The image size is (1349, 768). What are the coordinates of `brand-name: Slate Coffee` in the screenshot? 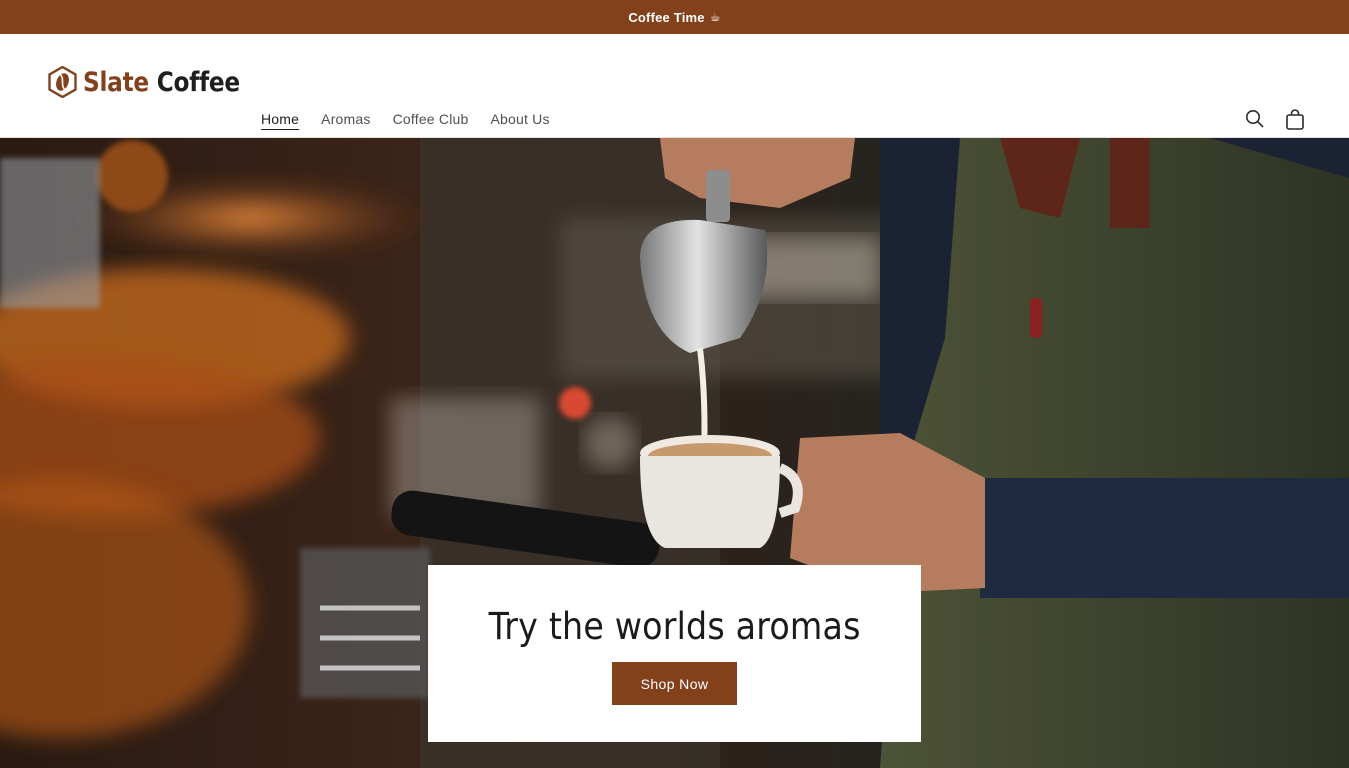 It's located at (161, 82).